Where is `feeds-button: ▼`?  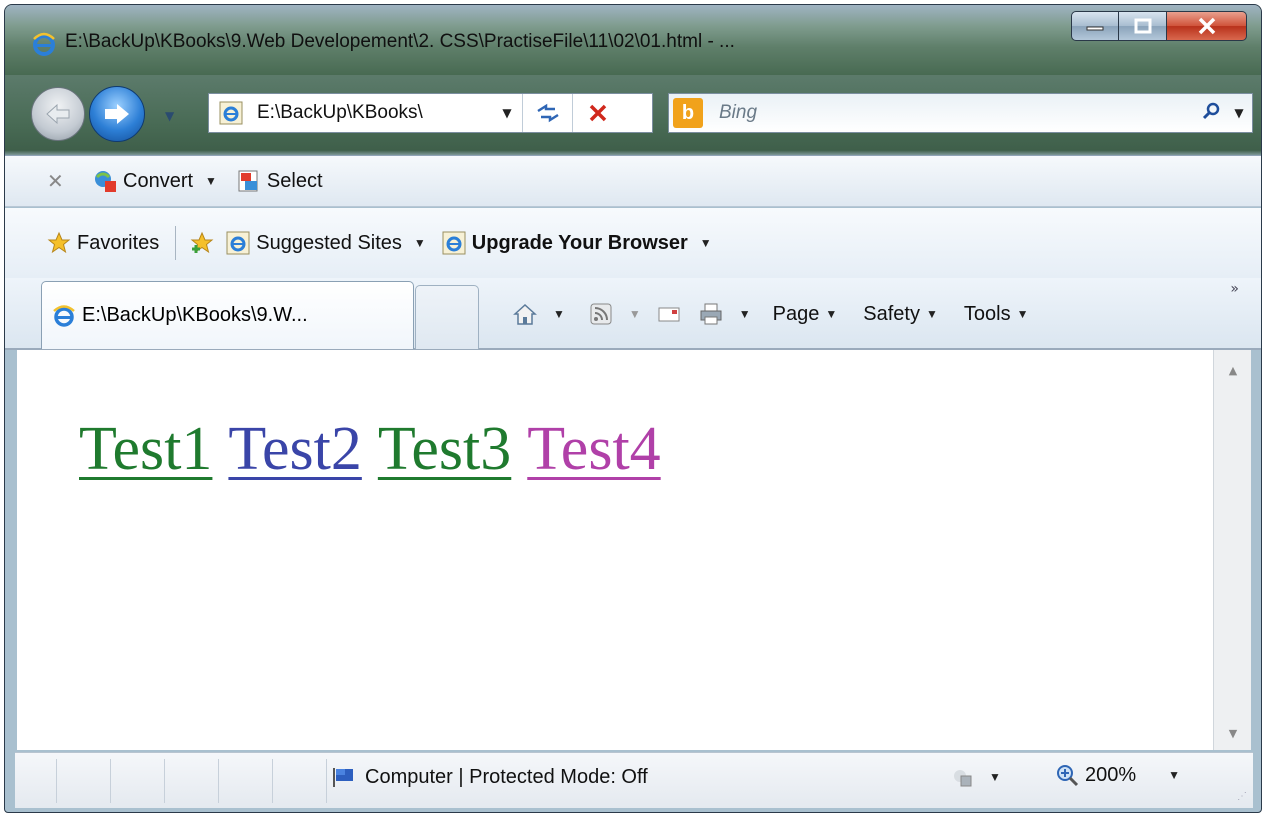
feeds-button: ▼ is located at coordinates (615, 314).